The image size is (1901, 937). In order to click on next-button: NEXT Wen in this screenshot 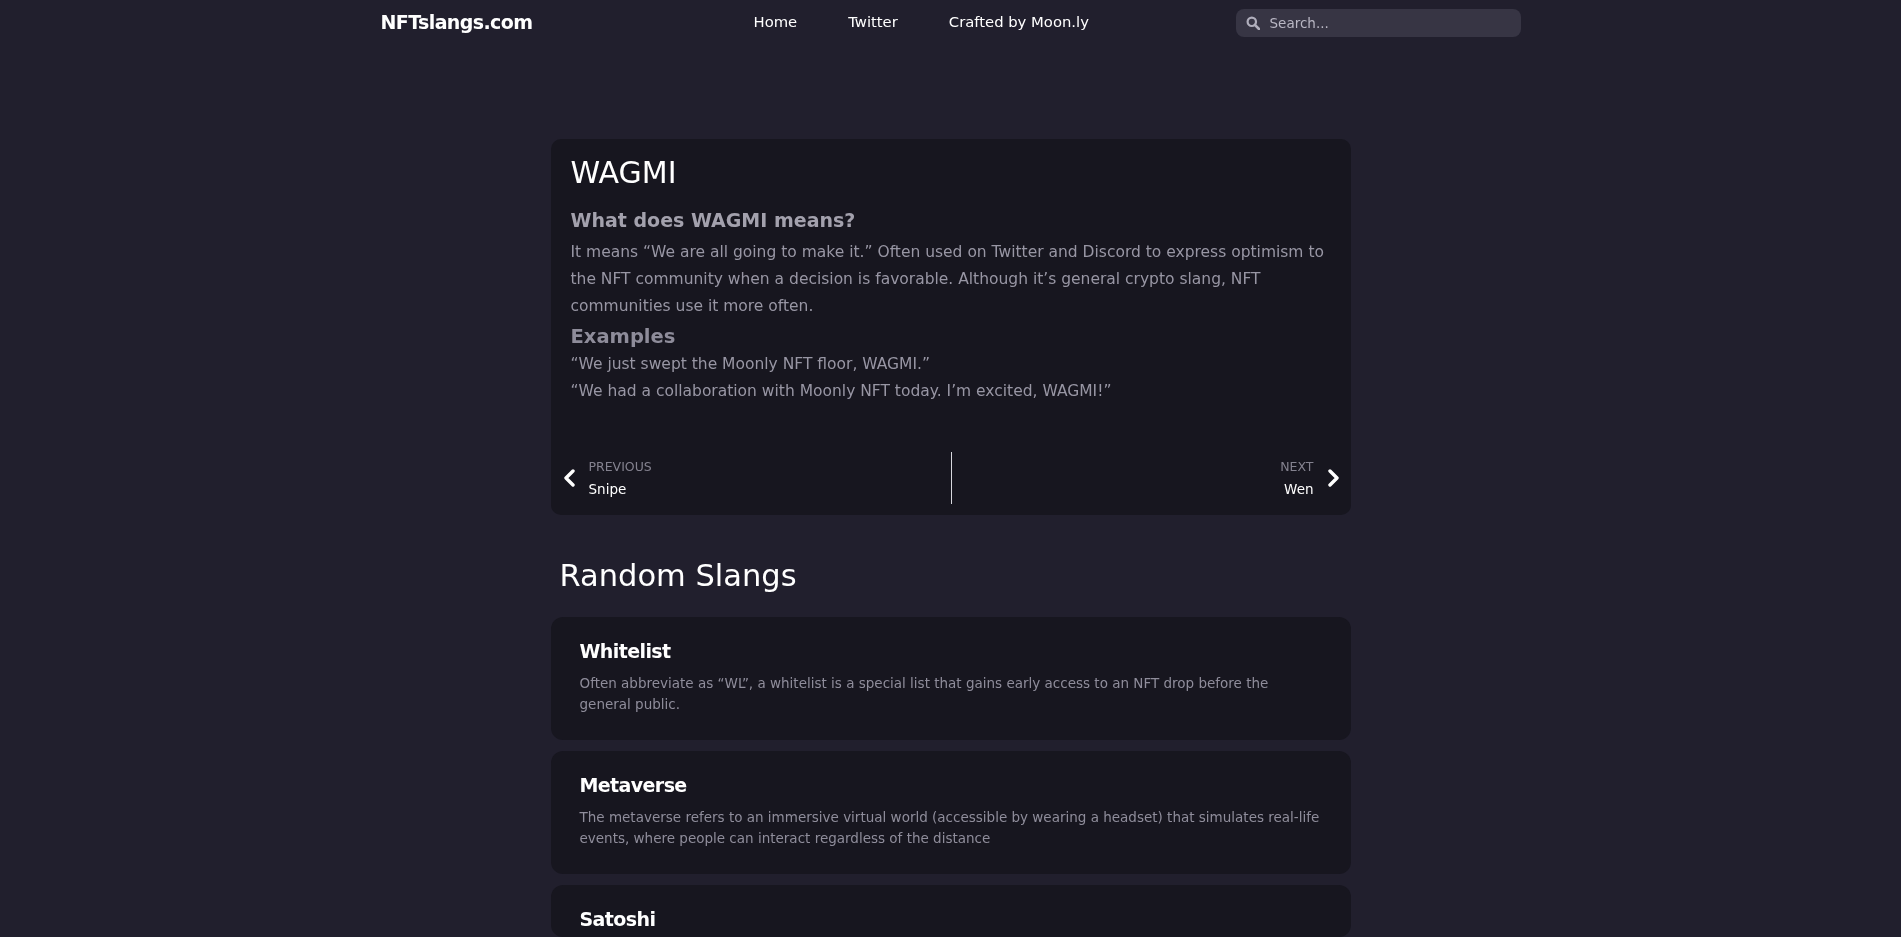, I will do `click(1310, 478)`.